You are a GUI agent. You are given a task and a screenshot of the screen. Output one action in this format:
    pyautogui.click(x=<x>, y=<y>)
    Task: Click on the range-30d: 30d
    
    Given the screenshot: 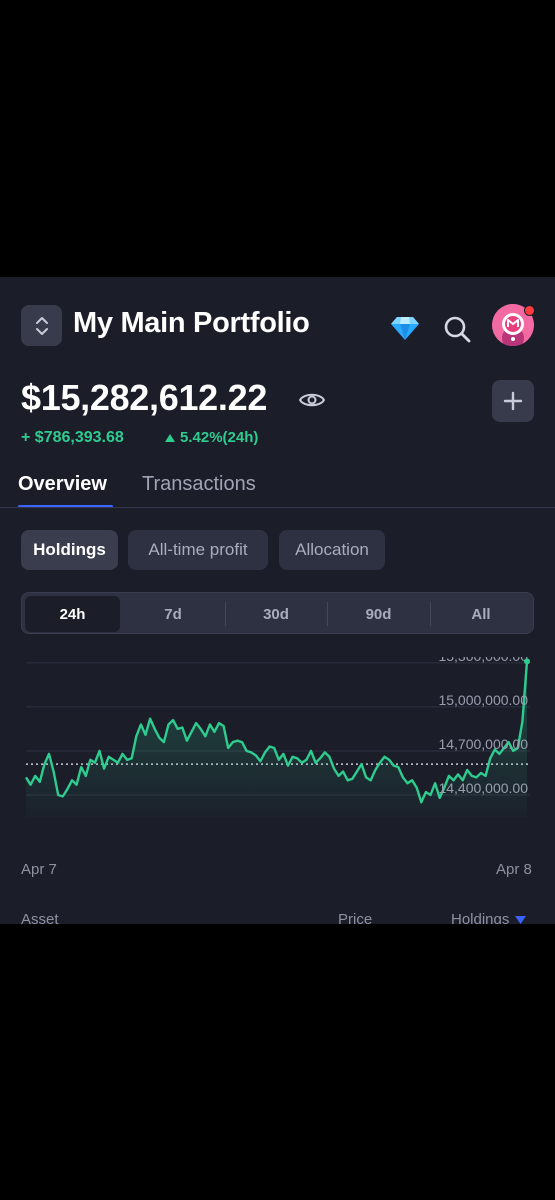 What is the action you would take?
    pyautogui.click(x=276, y=614)
    